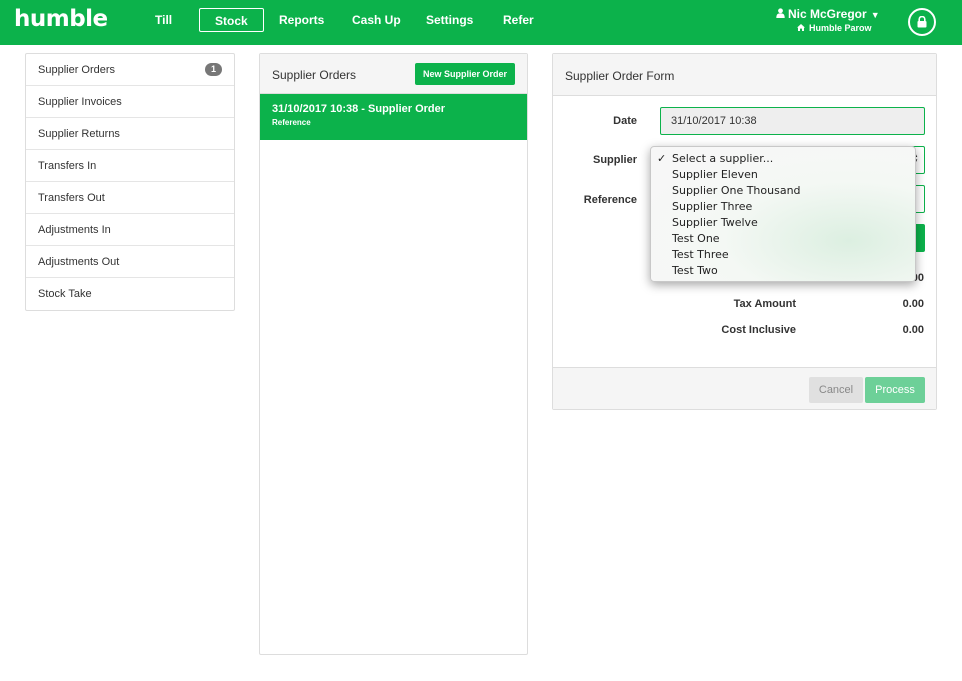  Describe the element at coordinates (827, 14) in the screenshot. I see `user-name: Nic McGregor` at that location.